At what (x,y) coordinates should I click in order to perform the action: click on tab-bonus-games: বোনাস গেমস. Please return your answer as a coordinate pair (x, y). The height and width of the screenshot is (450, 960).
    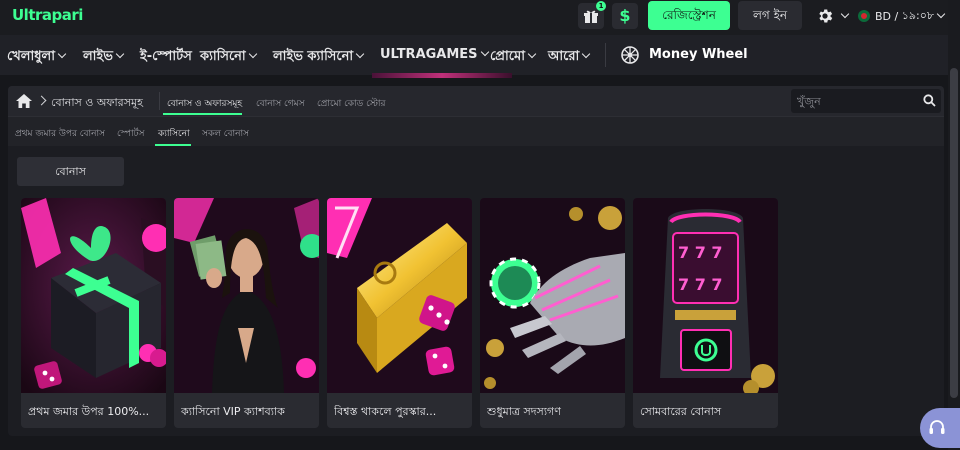
    Looking at the image, I should click on (280, 103).